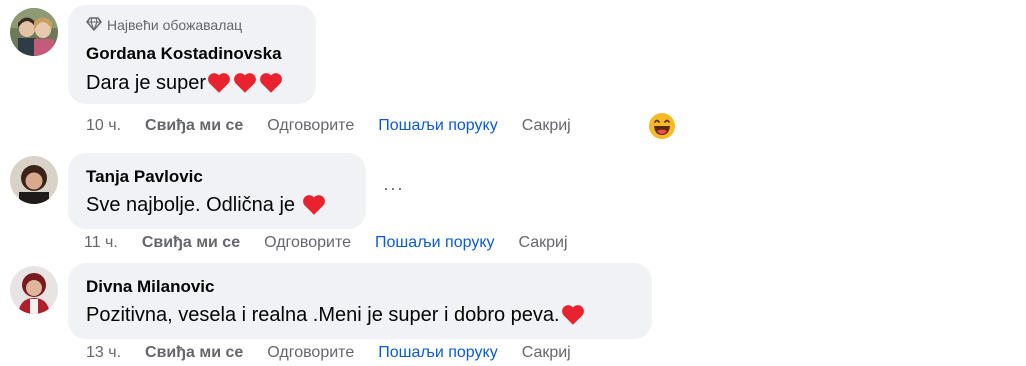 This screenshot has width=1026, height=366. Describe the element at coordinates (101, 243) in the screenshot. I see `comment-timestamp: 11 ч.` at that location.